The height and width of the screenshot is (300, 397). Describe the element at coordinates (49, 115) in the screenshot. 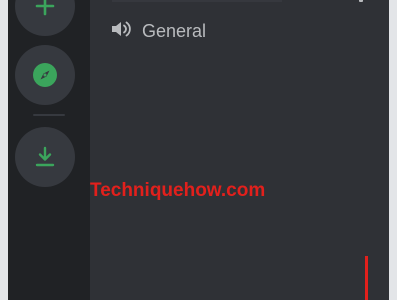

I see `rail-divider` at that location.